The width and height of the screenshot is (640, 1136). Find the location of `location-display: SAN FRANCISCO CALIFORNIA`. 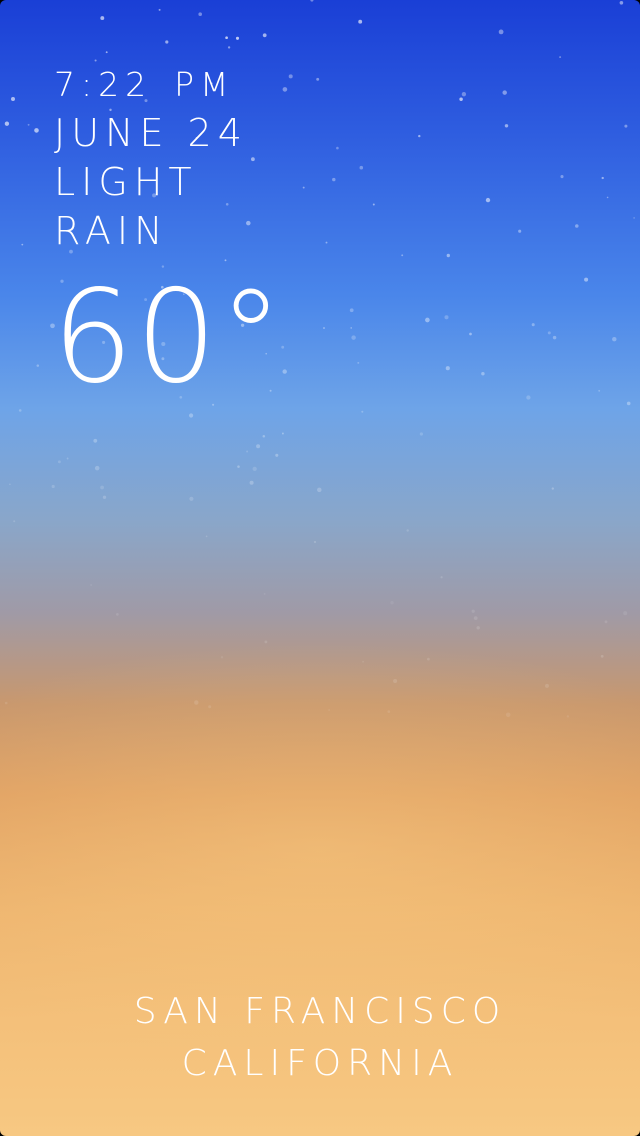

location-display: SAN FRANCISCO CALIFORNIA is located at coordinates (320, 1038).